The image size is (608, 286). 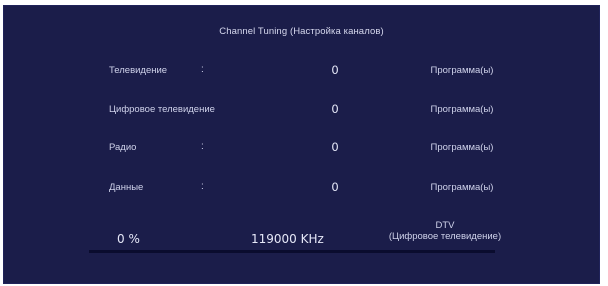 What do you see at coordinates (128, 239) in the screenshot?
I see `progress-percent: 0 %` at bounding box center [128, 239].